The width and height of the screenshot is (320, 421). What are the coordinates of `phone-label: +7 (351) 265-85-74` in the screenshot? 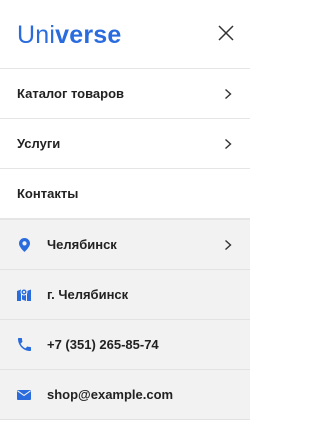 It's located at (103, 344).